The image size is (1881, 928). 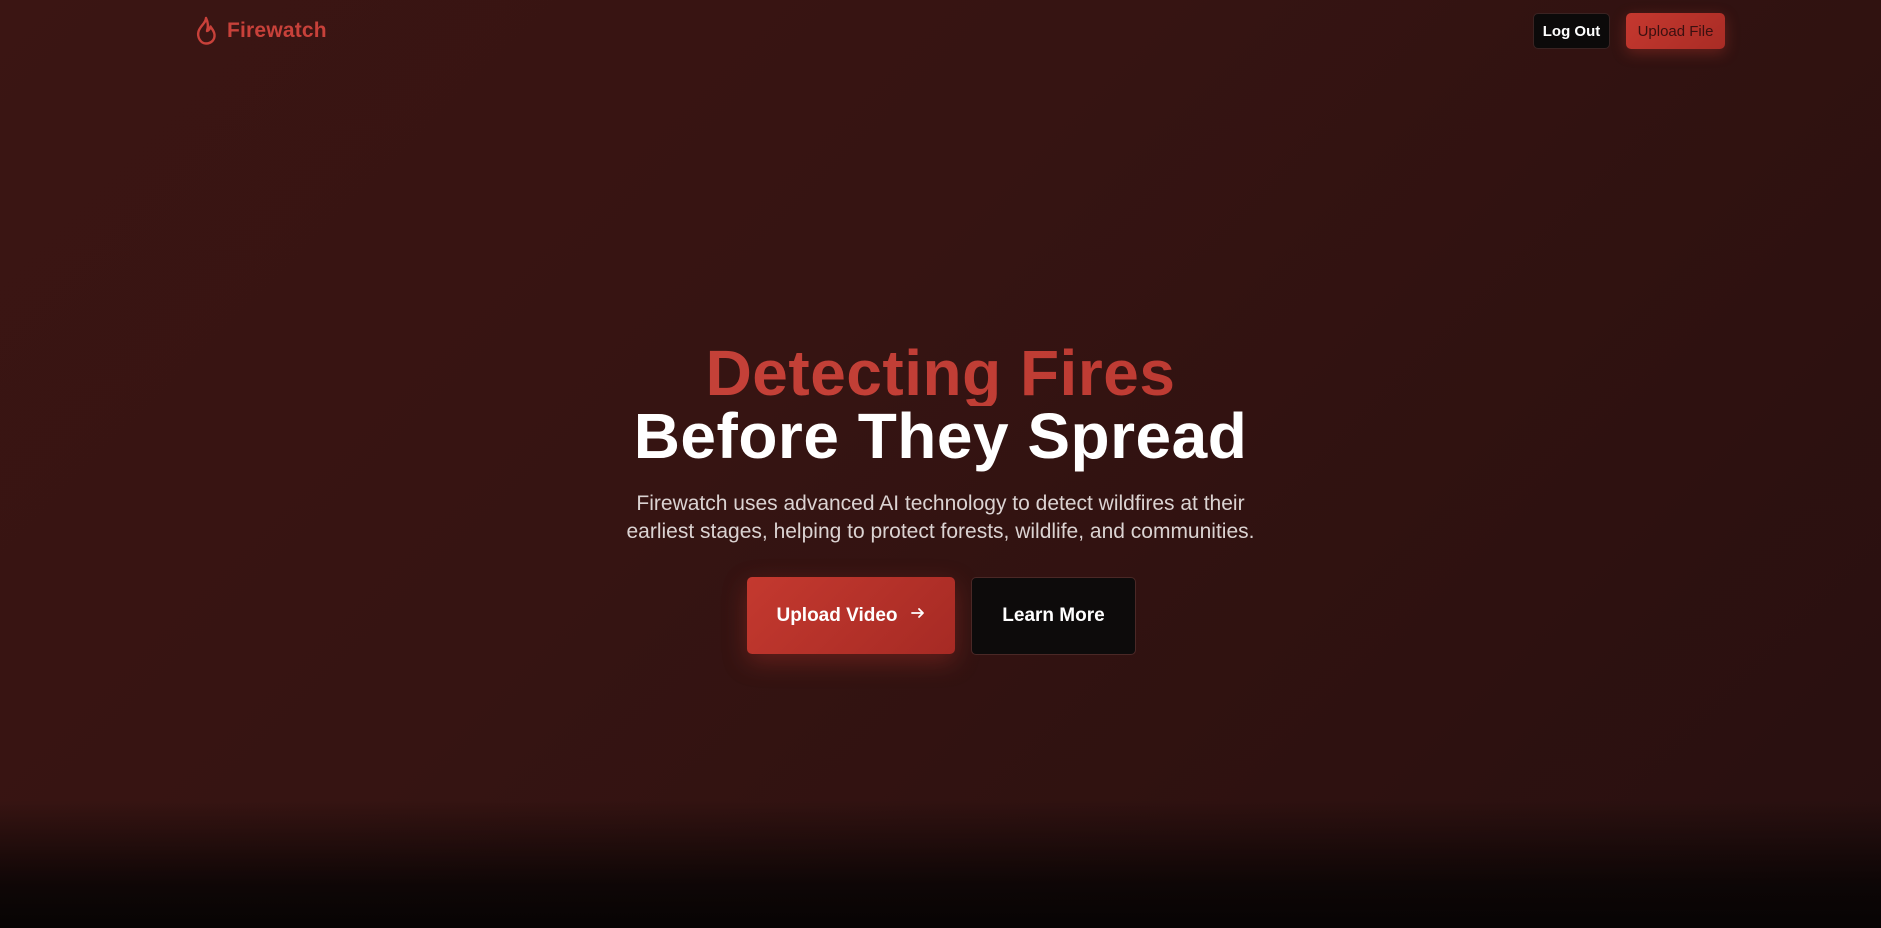 What do you see at coordinates (1675, 31) in the screenshot?
I see `upload-file-button: Upload File` at bounding box center [1675, 31].